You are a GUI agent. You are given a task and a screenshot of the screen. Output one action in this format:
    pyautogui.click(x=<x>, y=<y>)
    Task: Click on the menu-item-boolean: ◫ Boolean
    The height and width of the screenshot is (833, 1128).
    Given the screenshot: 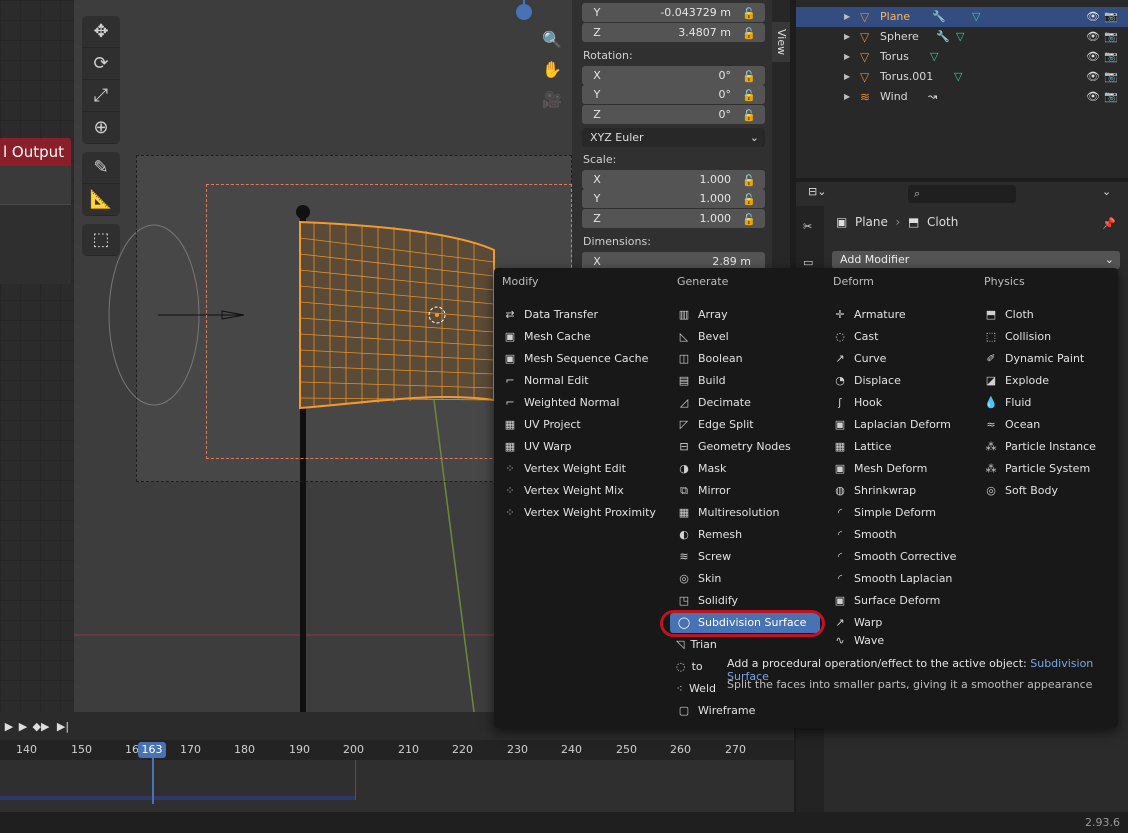 What is the action you would take?
    pyautogui.click(x=748, y=359)
    